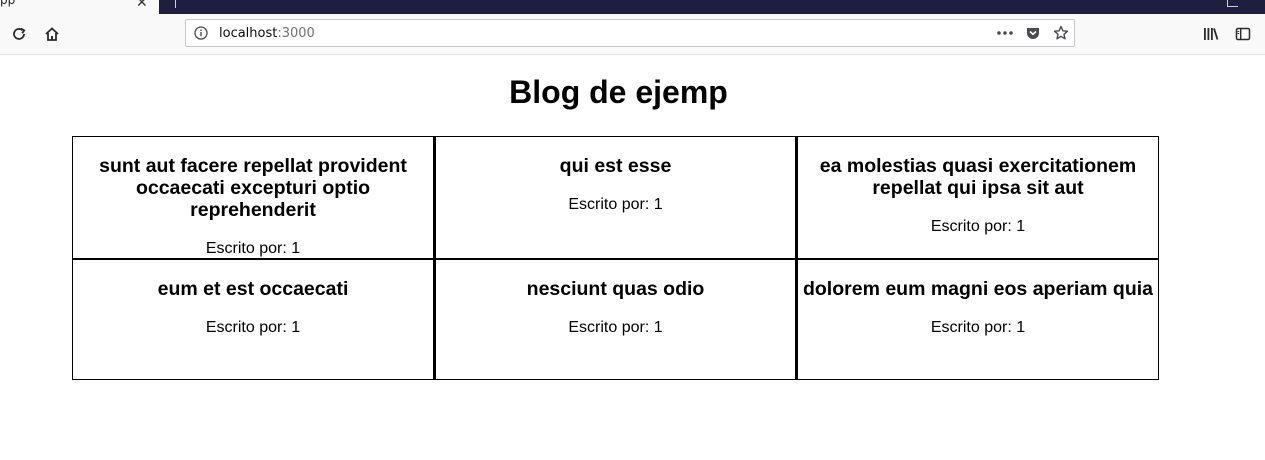 This screenshot has width=1265, height=460. What do you see at coordinates (19, 34) in the screenshot?
I see `reload-icon` at bounding box center [19, 34].